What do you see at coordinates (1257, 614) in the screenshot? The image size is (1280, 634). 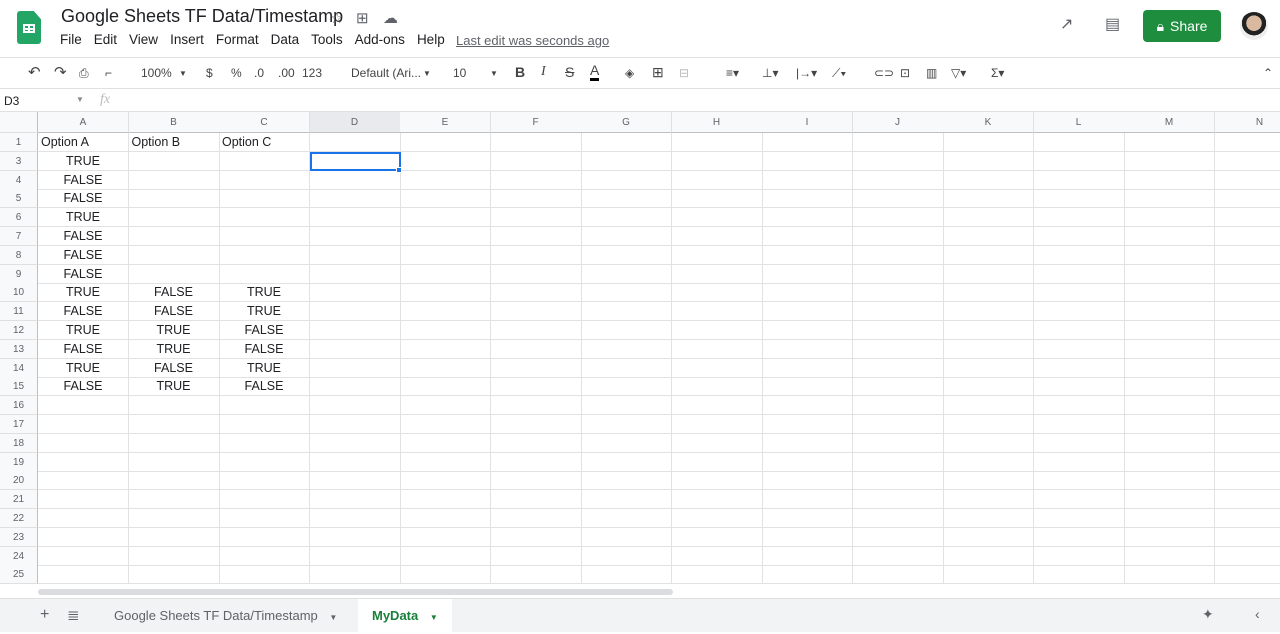 I see `side-panel-toggle-icon: ‹` at bounding box center [1257, 614].